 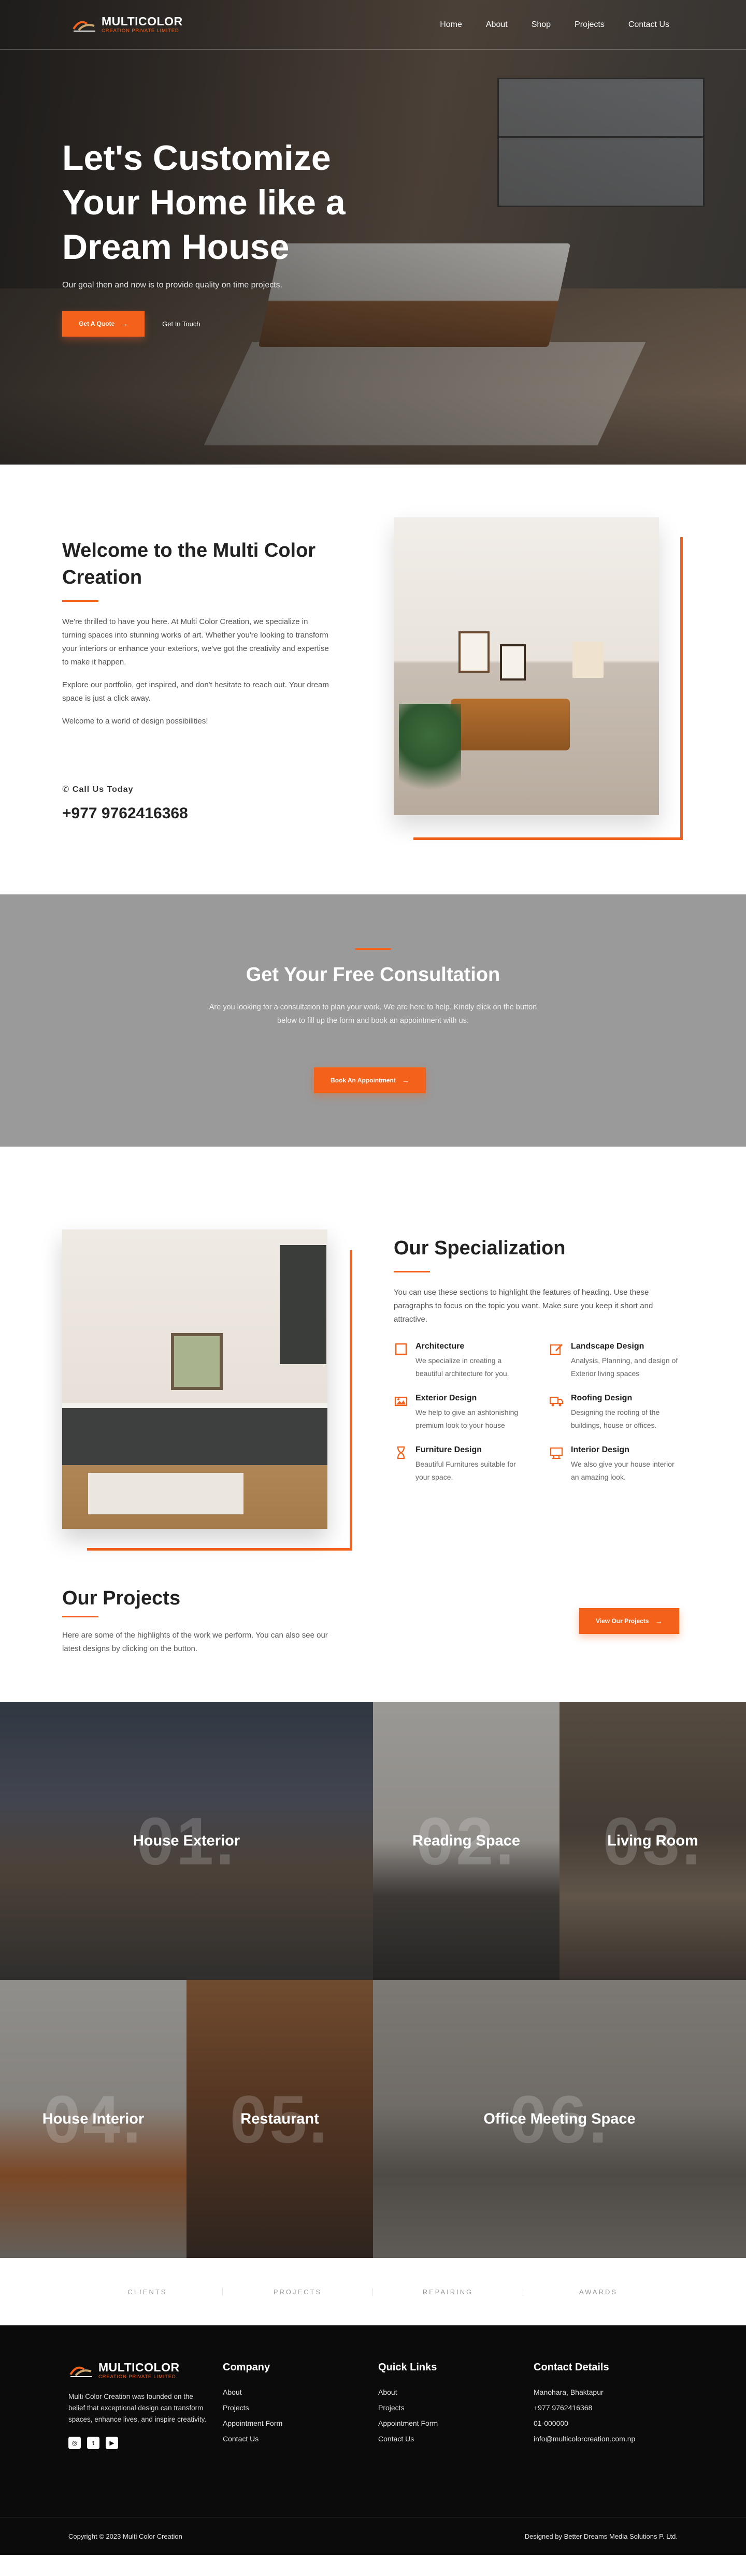 I want to click on project-tile-reading-space: 02. Reading Space, so click(x=467, y=1841).